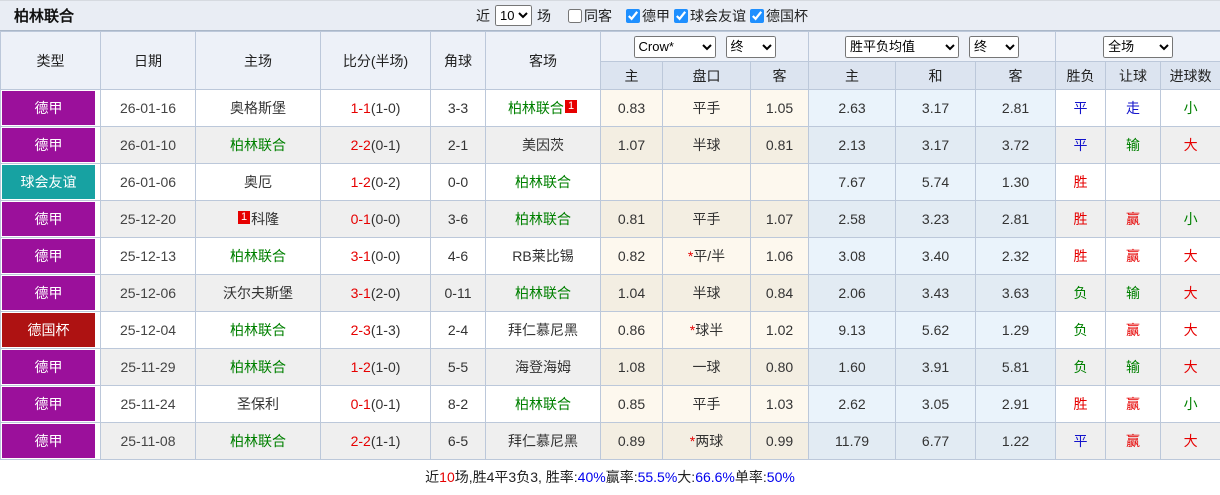  Describe the element at coordinates (633, 15) in the screenshot. I see `bundesliga-checkbox` at that location.